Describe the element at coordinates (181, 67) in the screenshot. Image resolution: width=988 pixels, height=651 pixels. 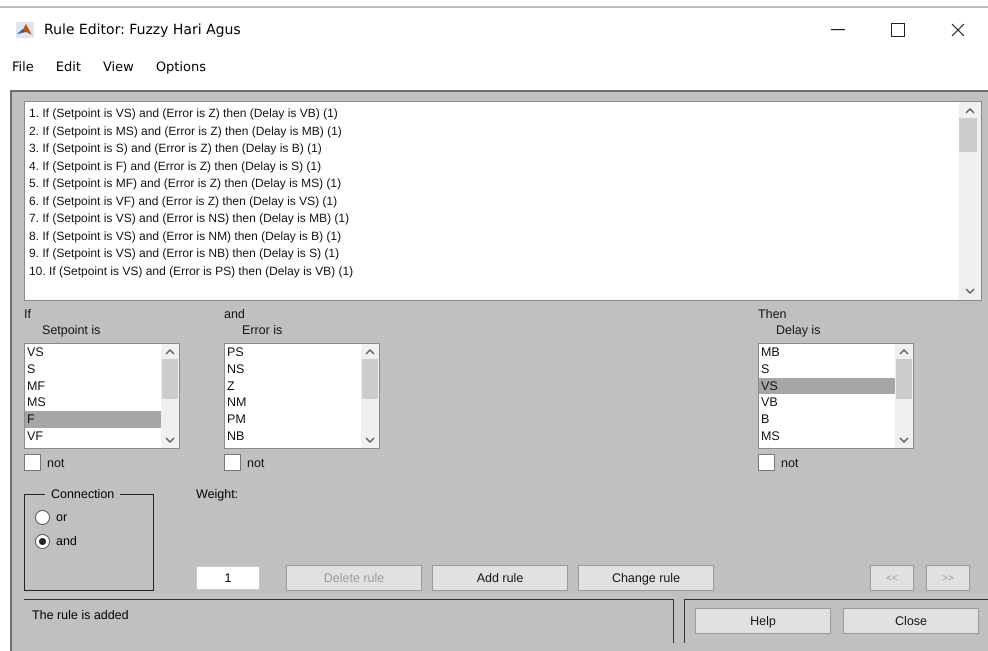
I see `menu-item: Options` at that location.